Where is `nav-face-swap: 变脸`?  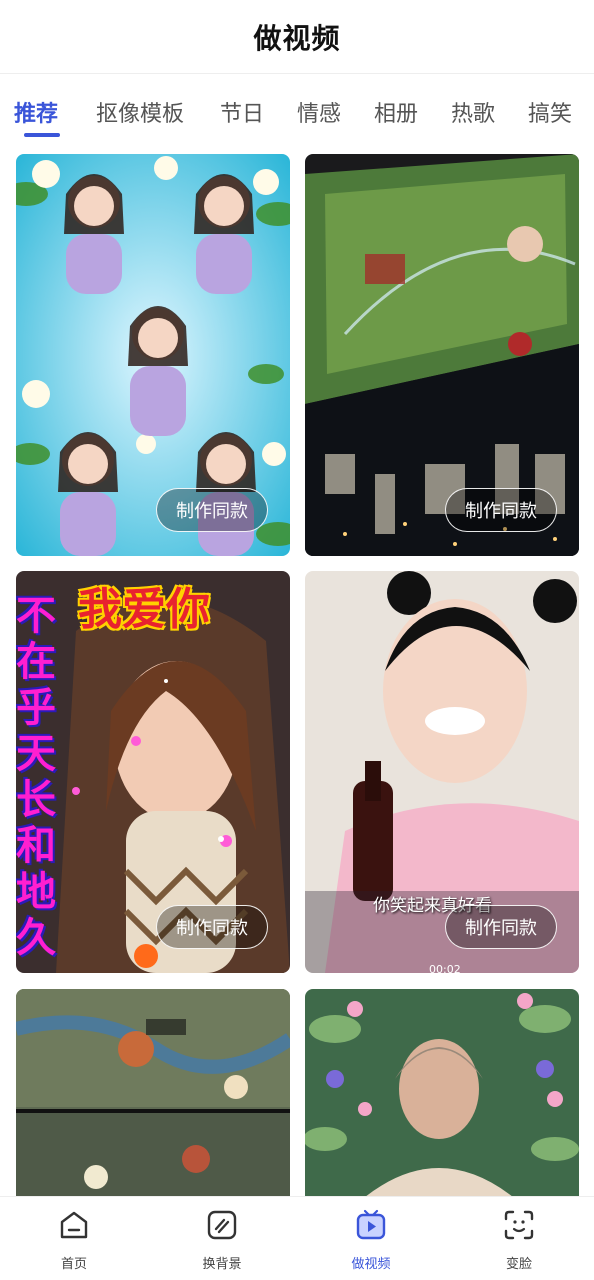
nav-face-swap: 变脸 is located at coordinates (519, 1242).